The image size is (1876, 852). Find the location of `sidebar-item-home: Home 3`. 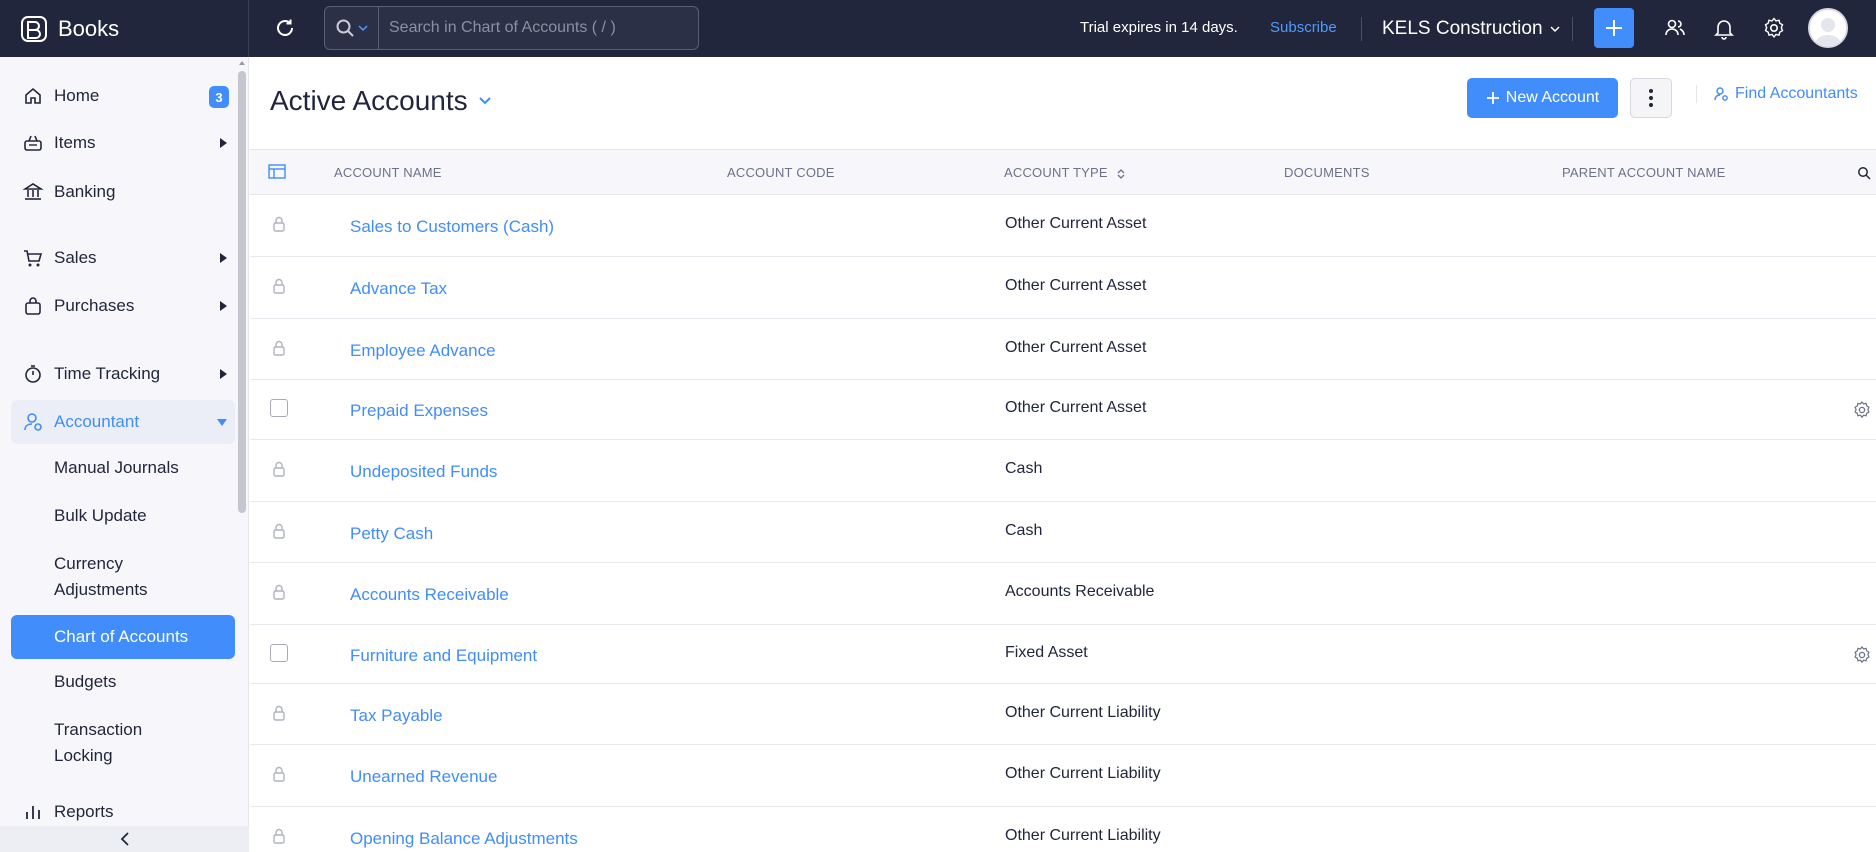

sidebar-item-home: Home 3 is located at coordinates (123, 96).